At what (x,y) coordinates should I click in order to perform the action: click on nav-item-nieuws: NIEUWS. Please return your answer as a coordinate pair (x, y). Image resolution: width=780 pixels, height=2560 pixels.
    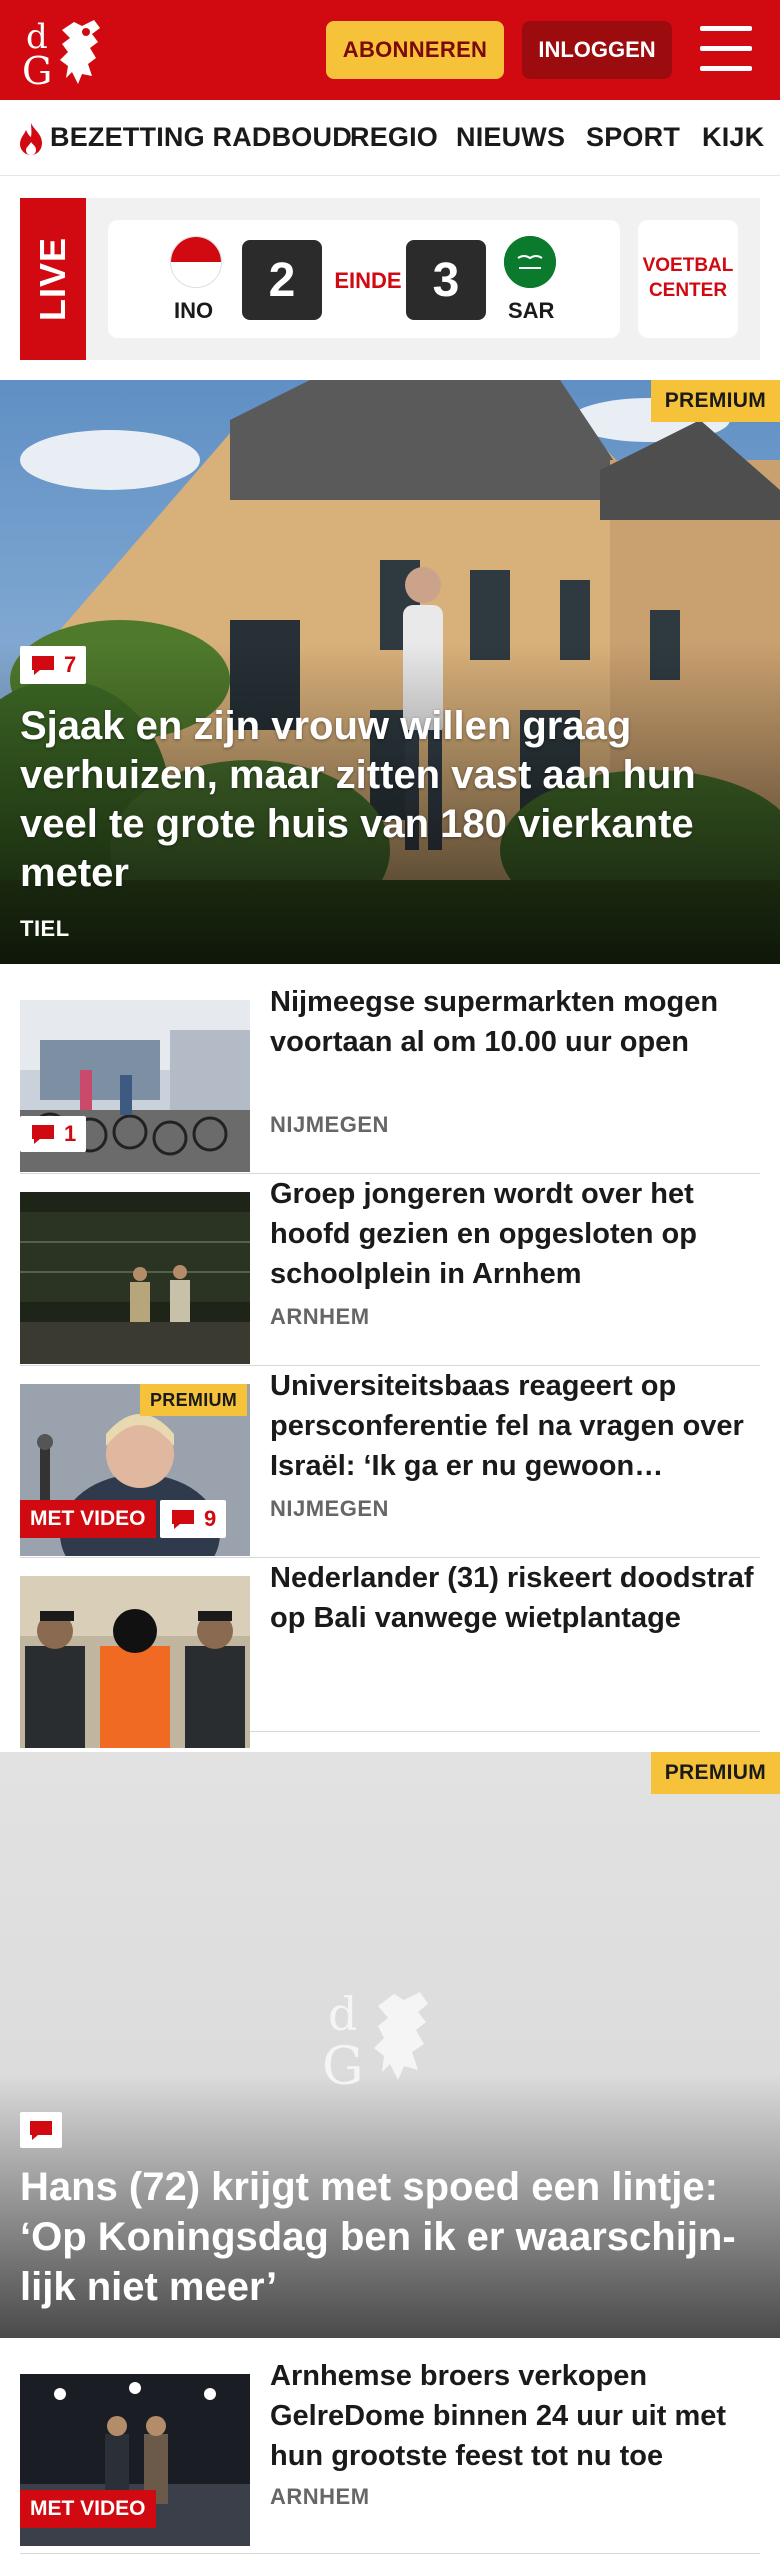
    Looking at the image, I should click on (510, 137).